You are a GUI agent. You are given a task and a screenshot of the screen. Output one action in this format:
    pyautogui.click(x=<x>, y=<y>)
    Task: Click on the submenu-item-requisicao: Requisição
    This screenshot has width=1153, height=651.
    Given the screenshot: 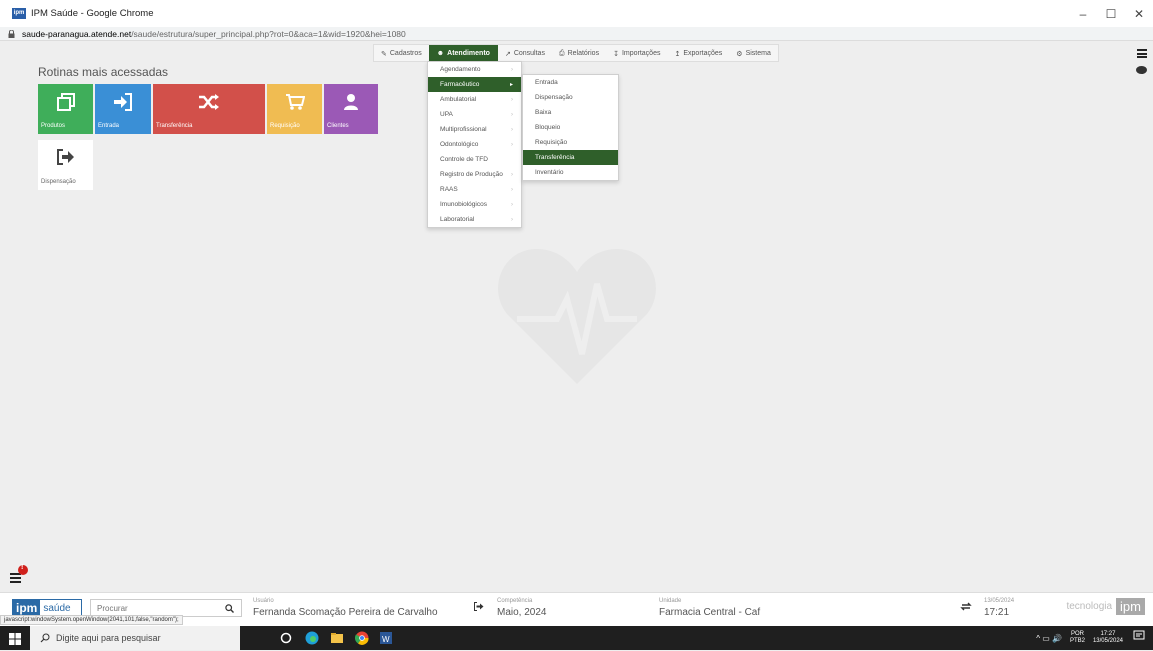 What is the action you would take?
    pyautogui.click(x=570, y=142)
    